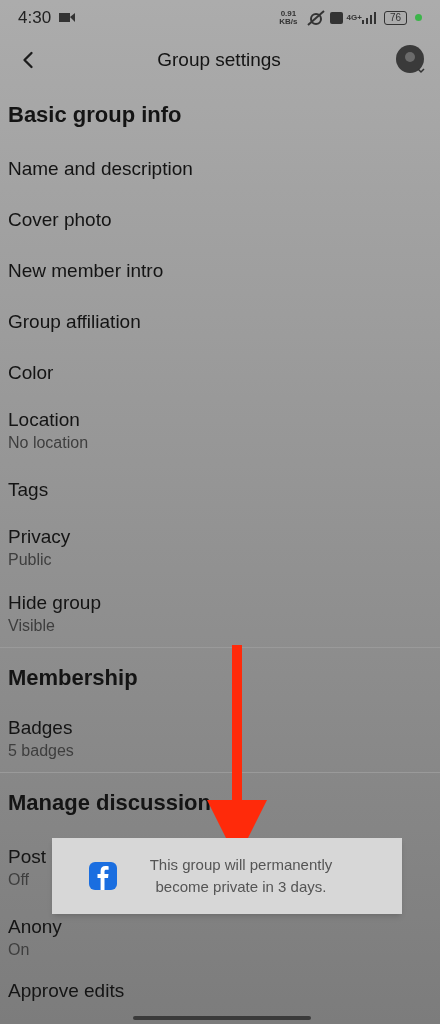  I want to click on settings-item: Color, so click(220, 372).